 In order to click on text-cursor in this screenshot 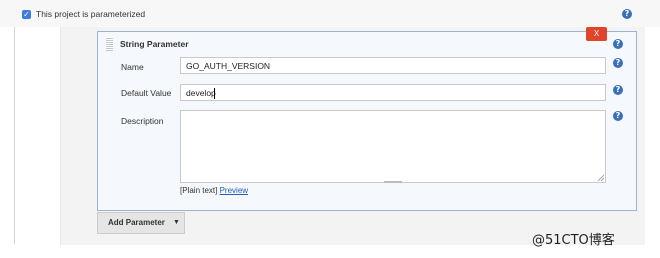, I will do `click(214, 93)`.